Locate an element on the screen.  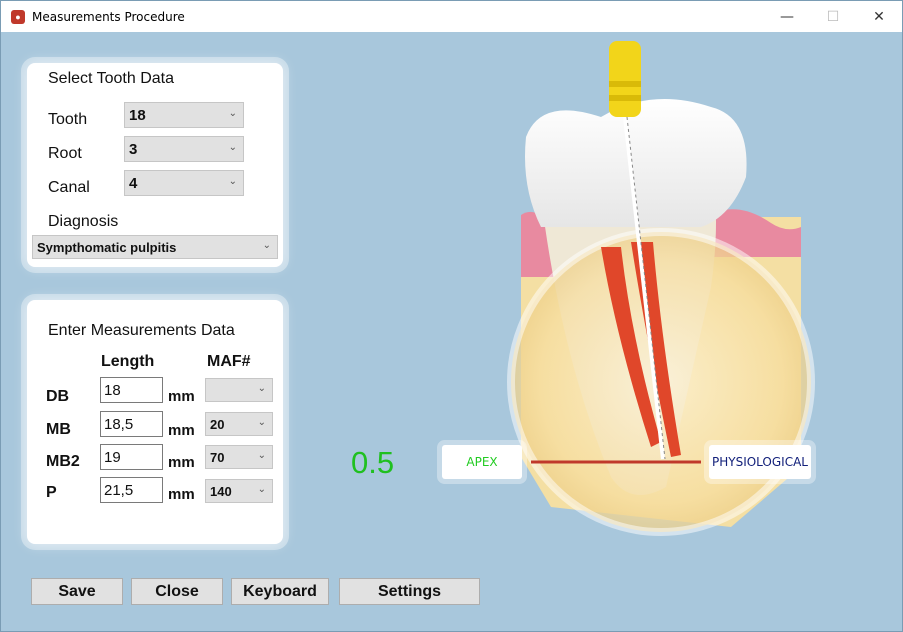
length-input-db: 18 is located at coordinates (131, 390).